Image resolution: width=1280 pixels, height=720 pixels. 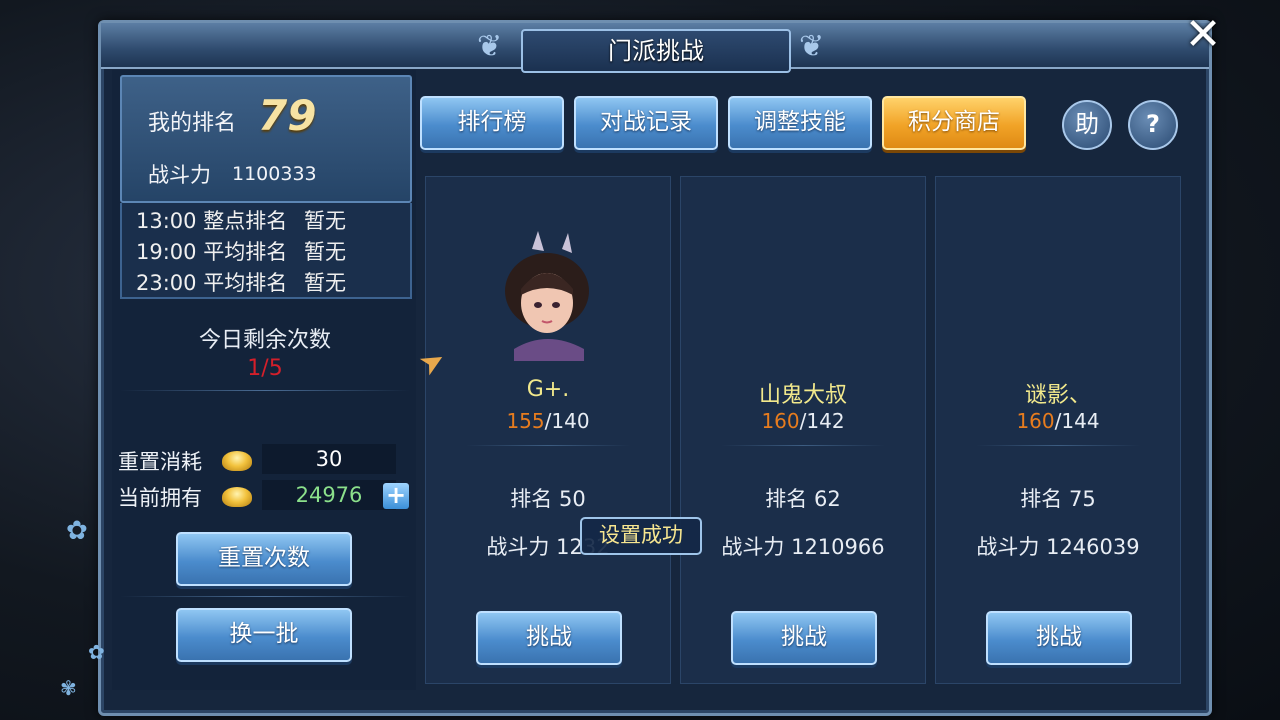 I want to click on flower-icon: ✾, so click(x=68, y=688).